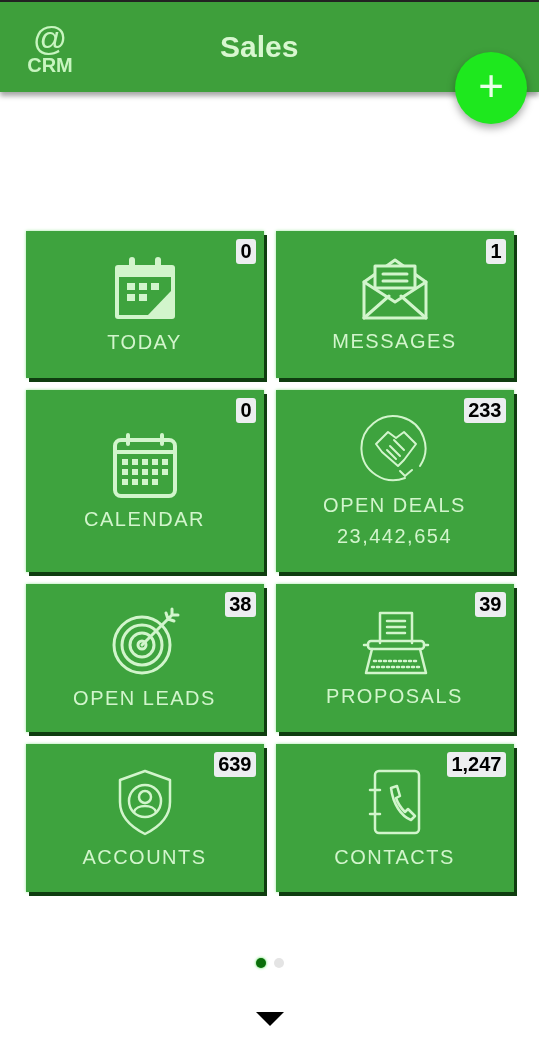  What do you see at coordinates (269, 1019) in the screenshot?
I see `down-arrow-icon` at bounding box center [269, 1019].